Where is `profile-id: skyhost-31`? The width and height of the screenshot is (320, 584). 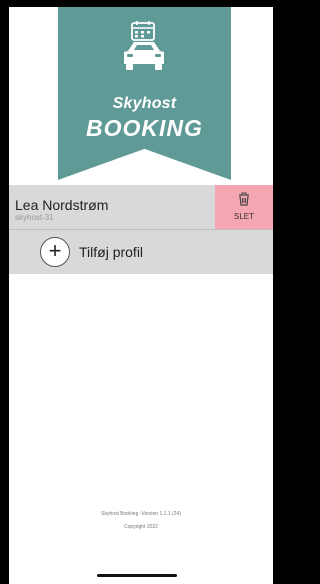 profile-id: skyhost-31 is located at coordinates (34, 217).